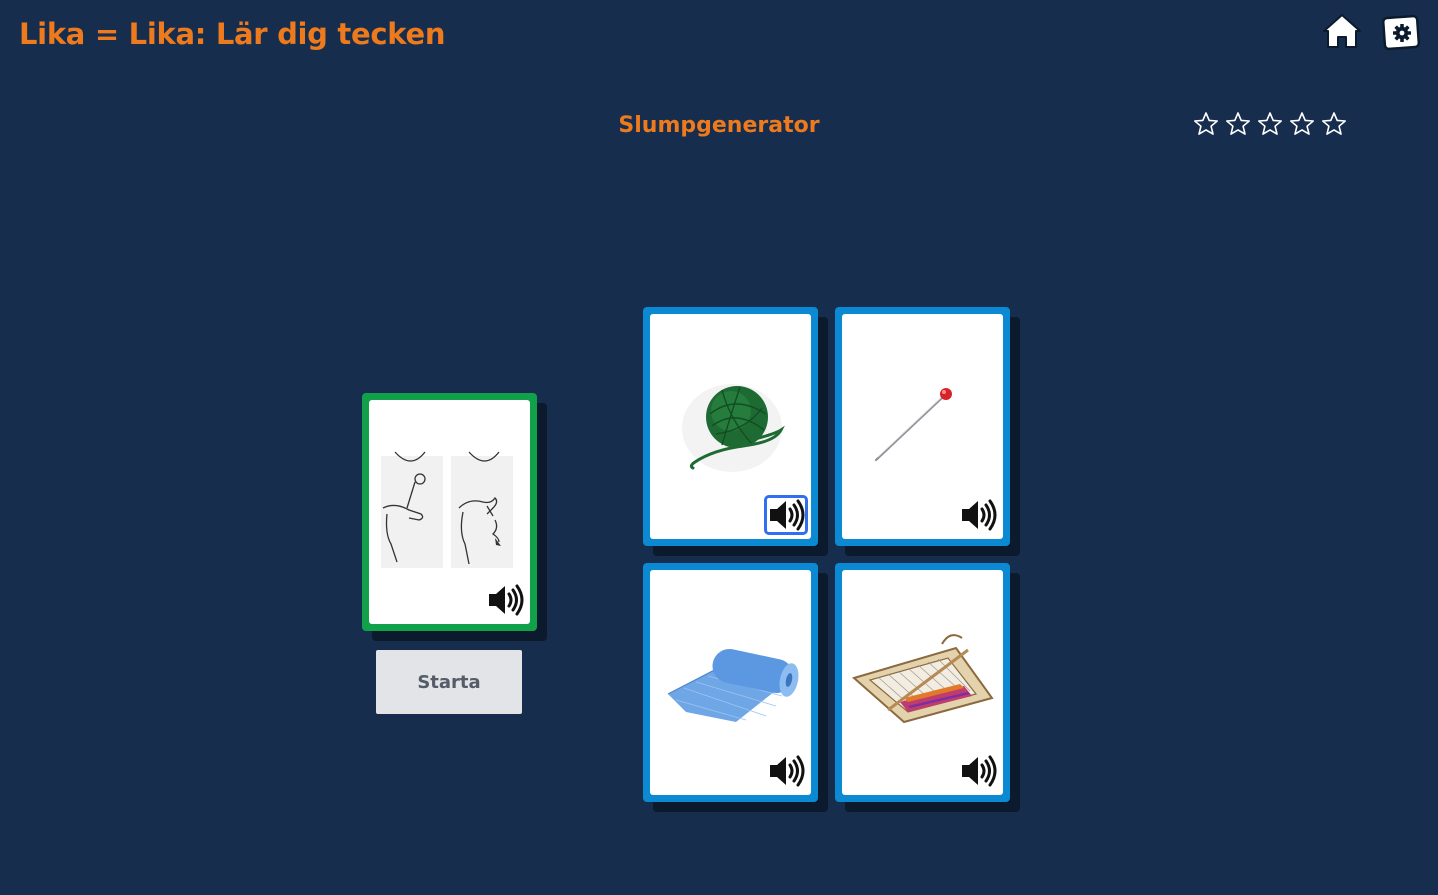 The width and height of the screenshot is (1438, 895). I want to click on app-title: Lika = Lika: Lär dig tecken, so click(232, 34).